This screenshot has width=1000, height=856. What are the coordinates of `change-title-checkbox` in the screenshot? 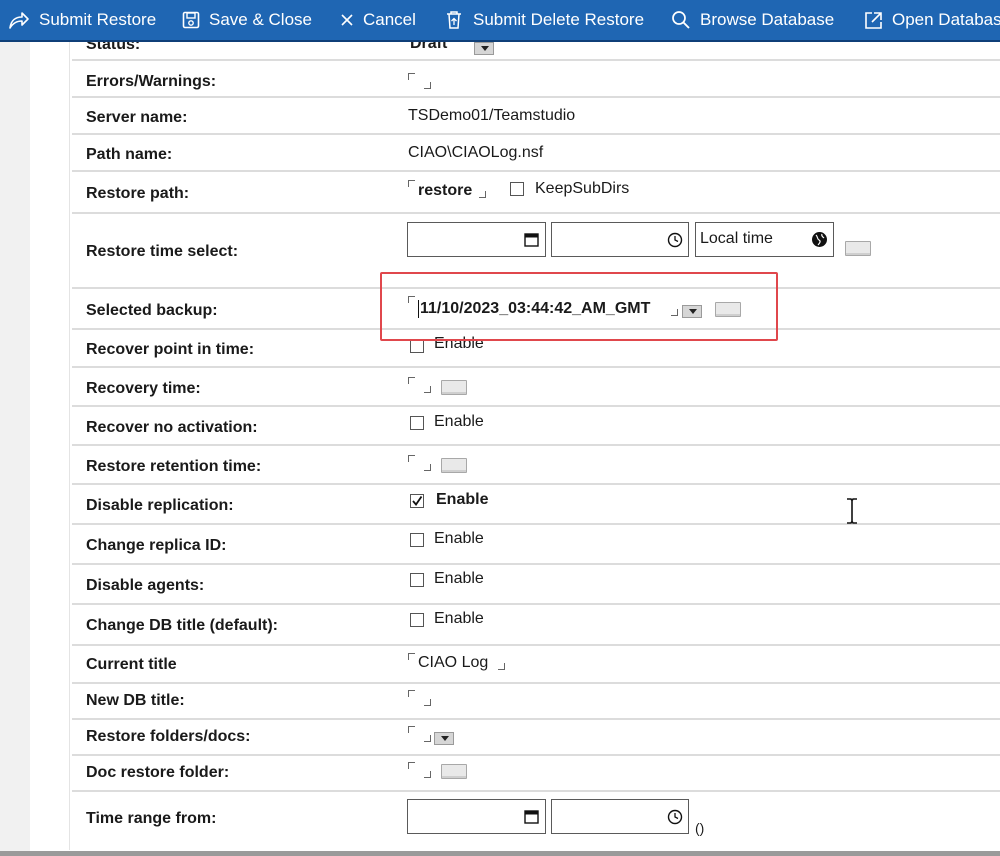 It's located at (417, 620).